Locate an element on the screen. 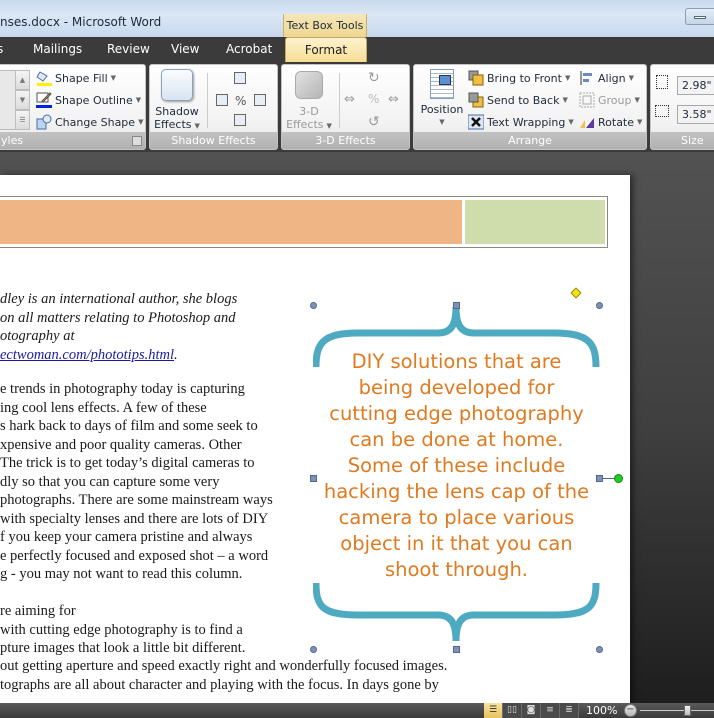  resize-handle-left is located at coordinates (313, 478).